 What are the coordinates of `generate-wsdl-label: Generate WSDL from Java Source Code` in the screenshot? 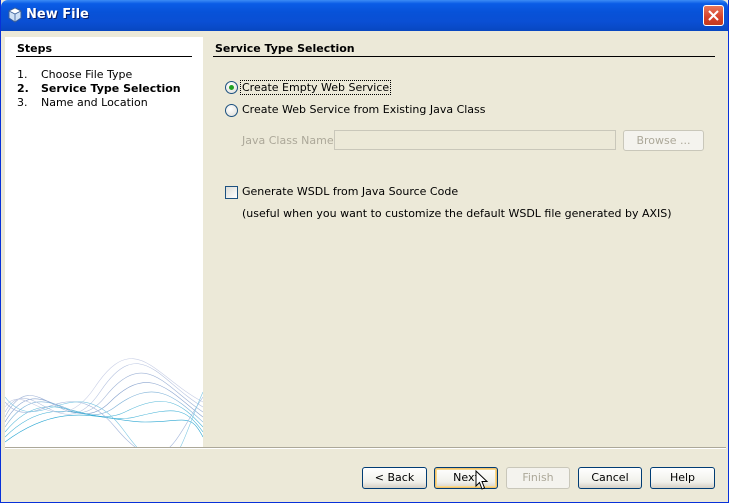 It's located at (350, 191).